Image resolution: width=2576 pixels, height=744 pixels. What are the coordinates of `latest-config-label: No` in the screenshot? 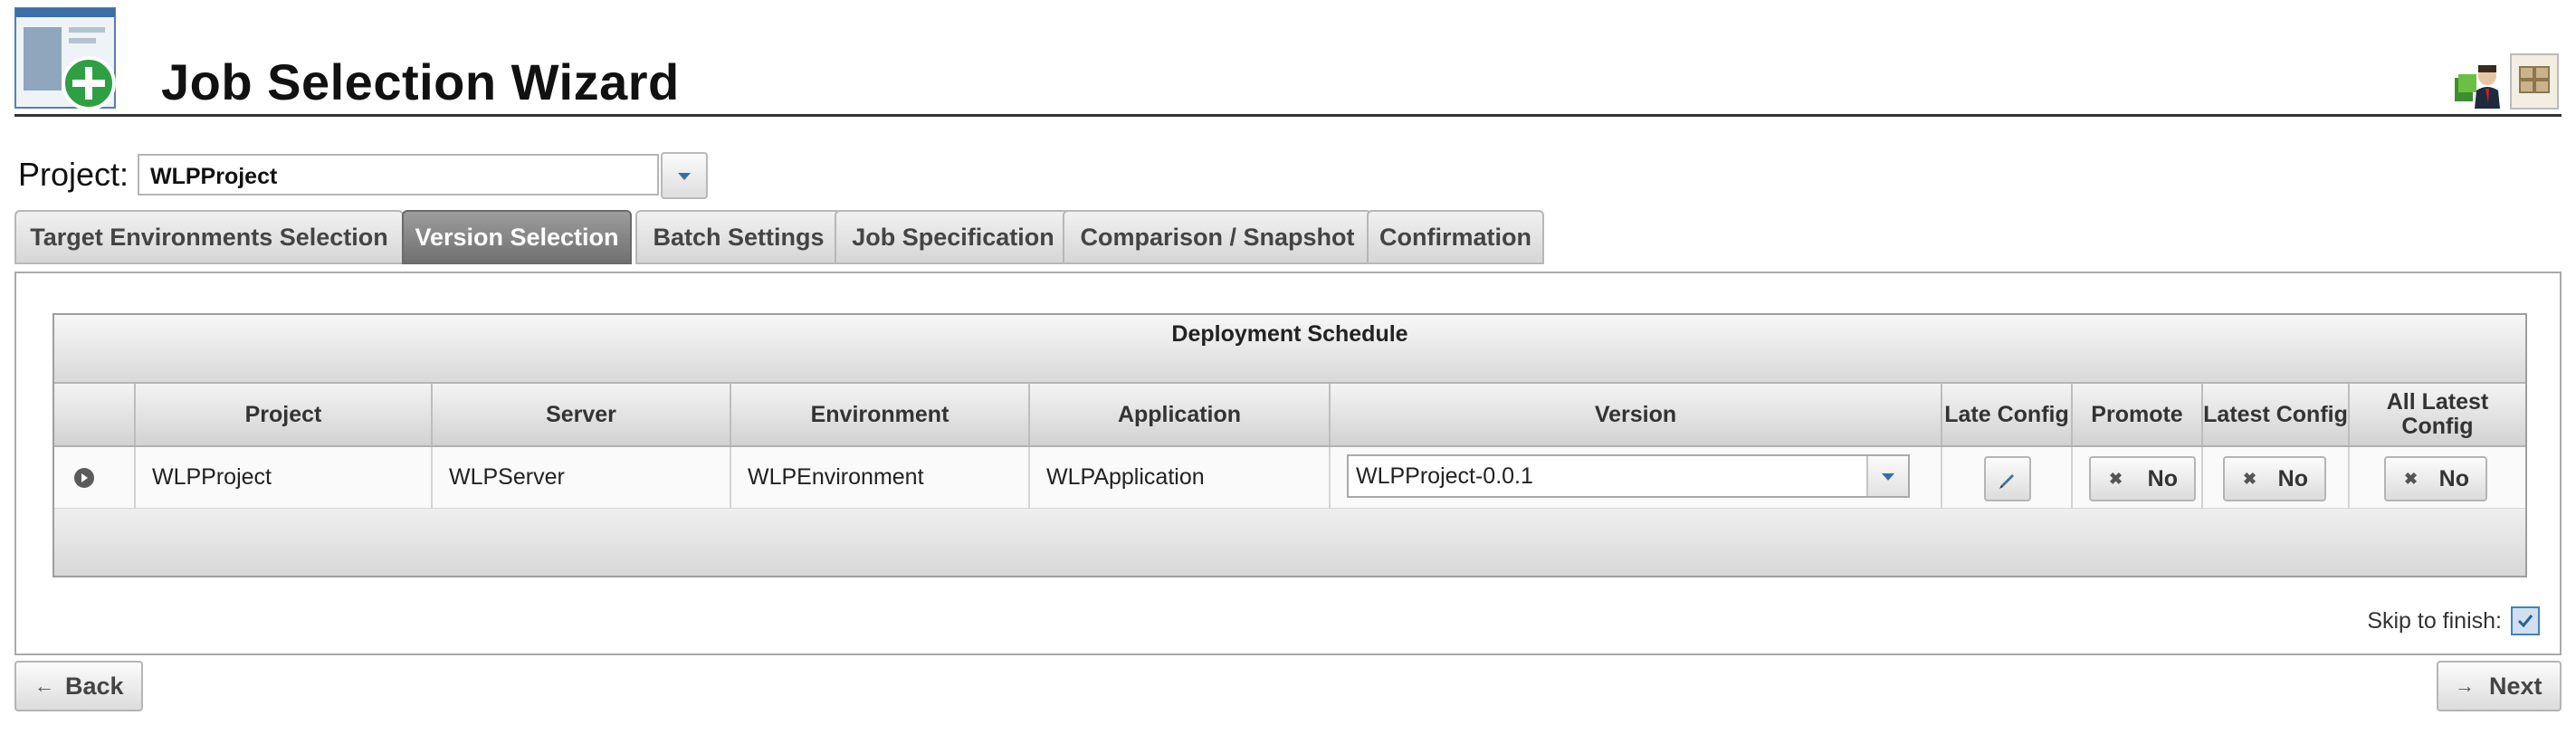 It's located at (2293, 478).